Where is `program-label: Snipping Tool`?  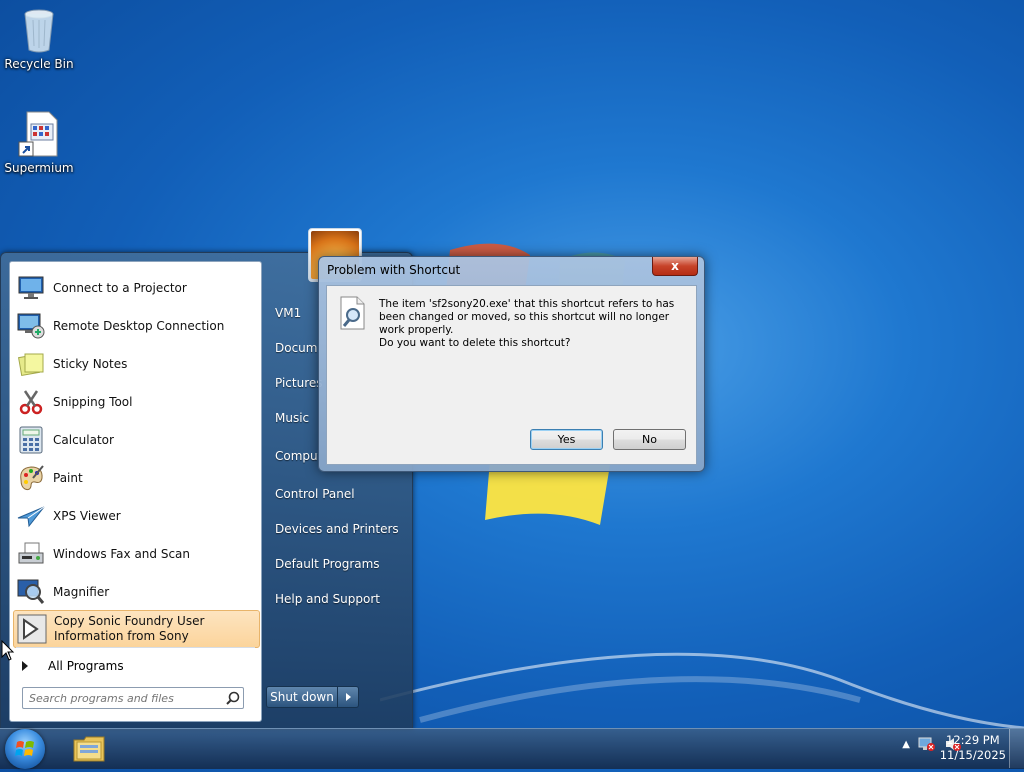
program-label: Snipping Tool is located at coordinates (93, 402).